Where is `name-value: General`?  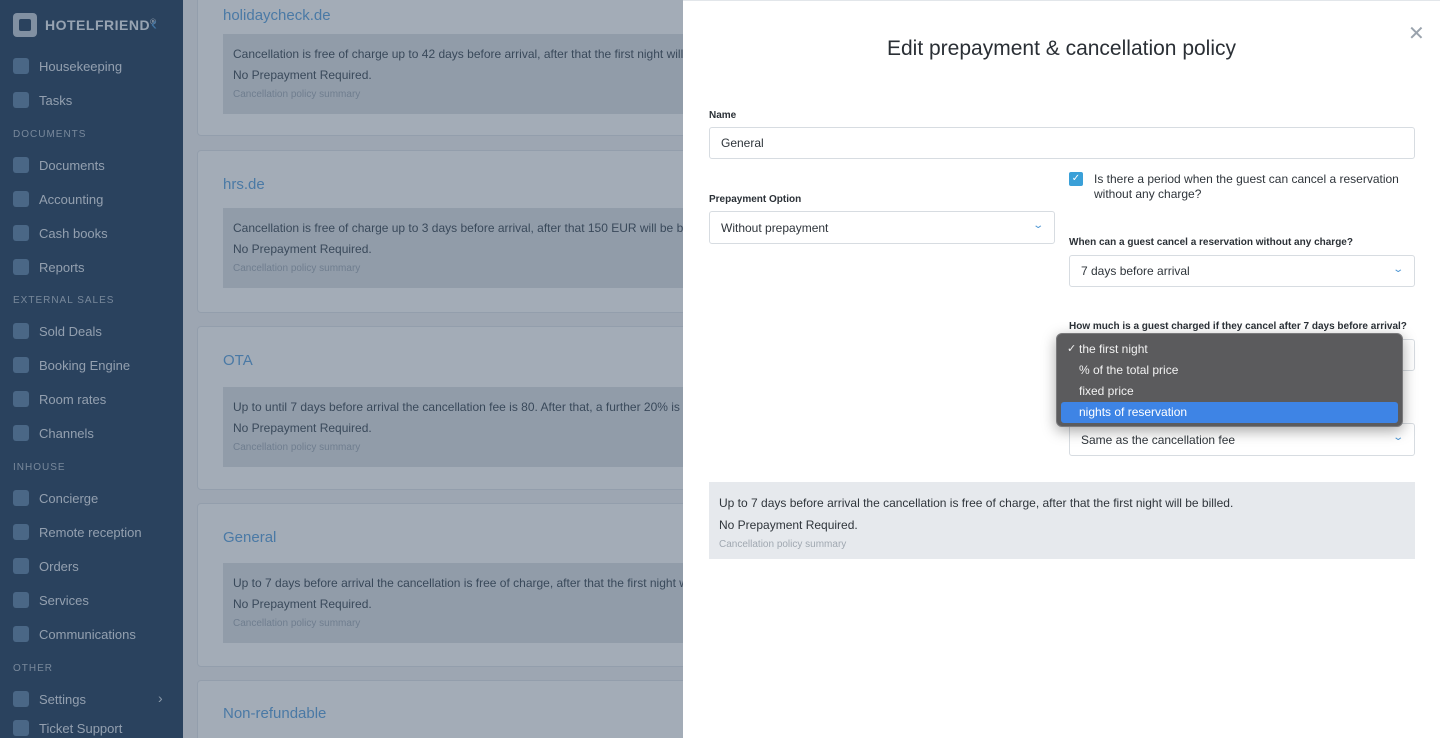
name-value: General is located at coordinates (742, 143).